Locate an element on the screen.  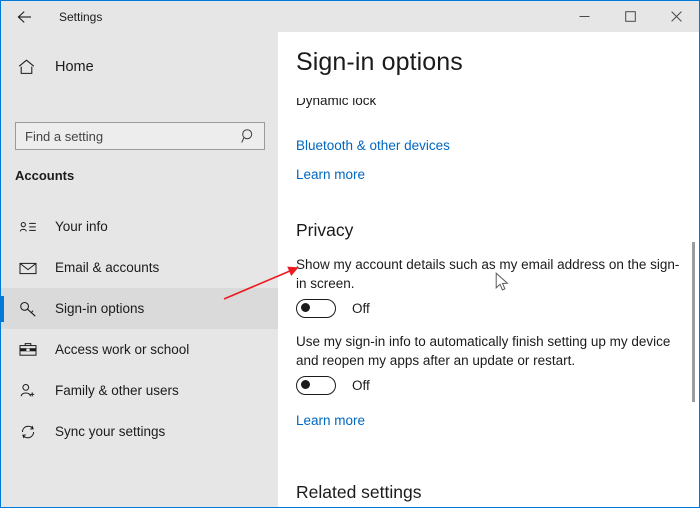
privacy-section-heading: Privacy is located at coordinates (325, 230).